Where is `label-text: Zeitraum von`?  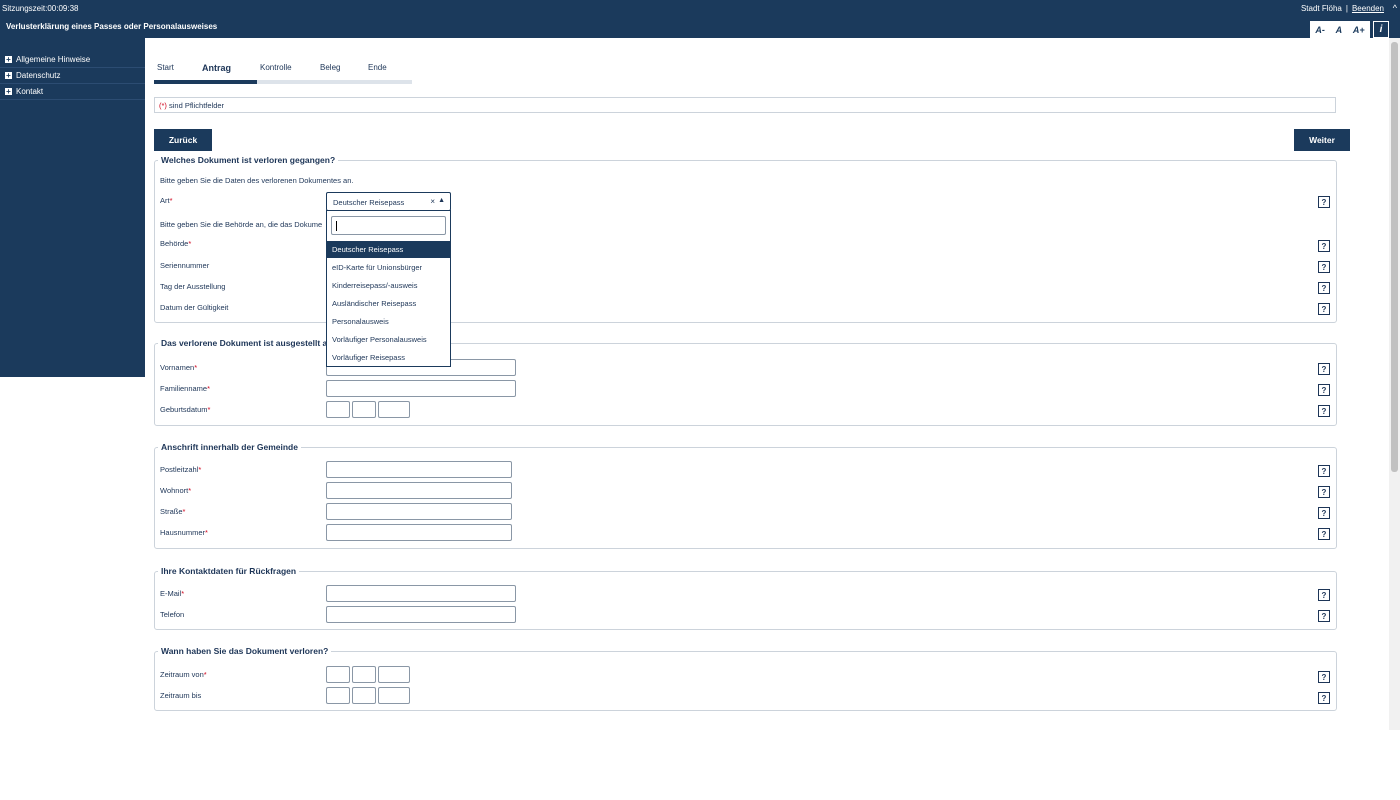
label-text: Zeitraum von is located at coordinates (182, 674).